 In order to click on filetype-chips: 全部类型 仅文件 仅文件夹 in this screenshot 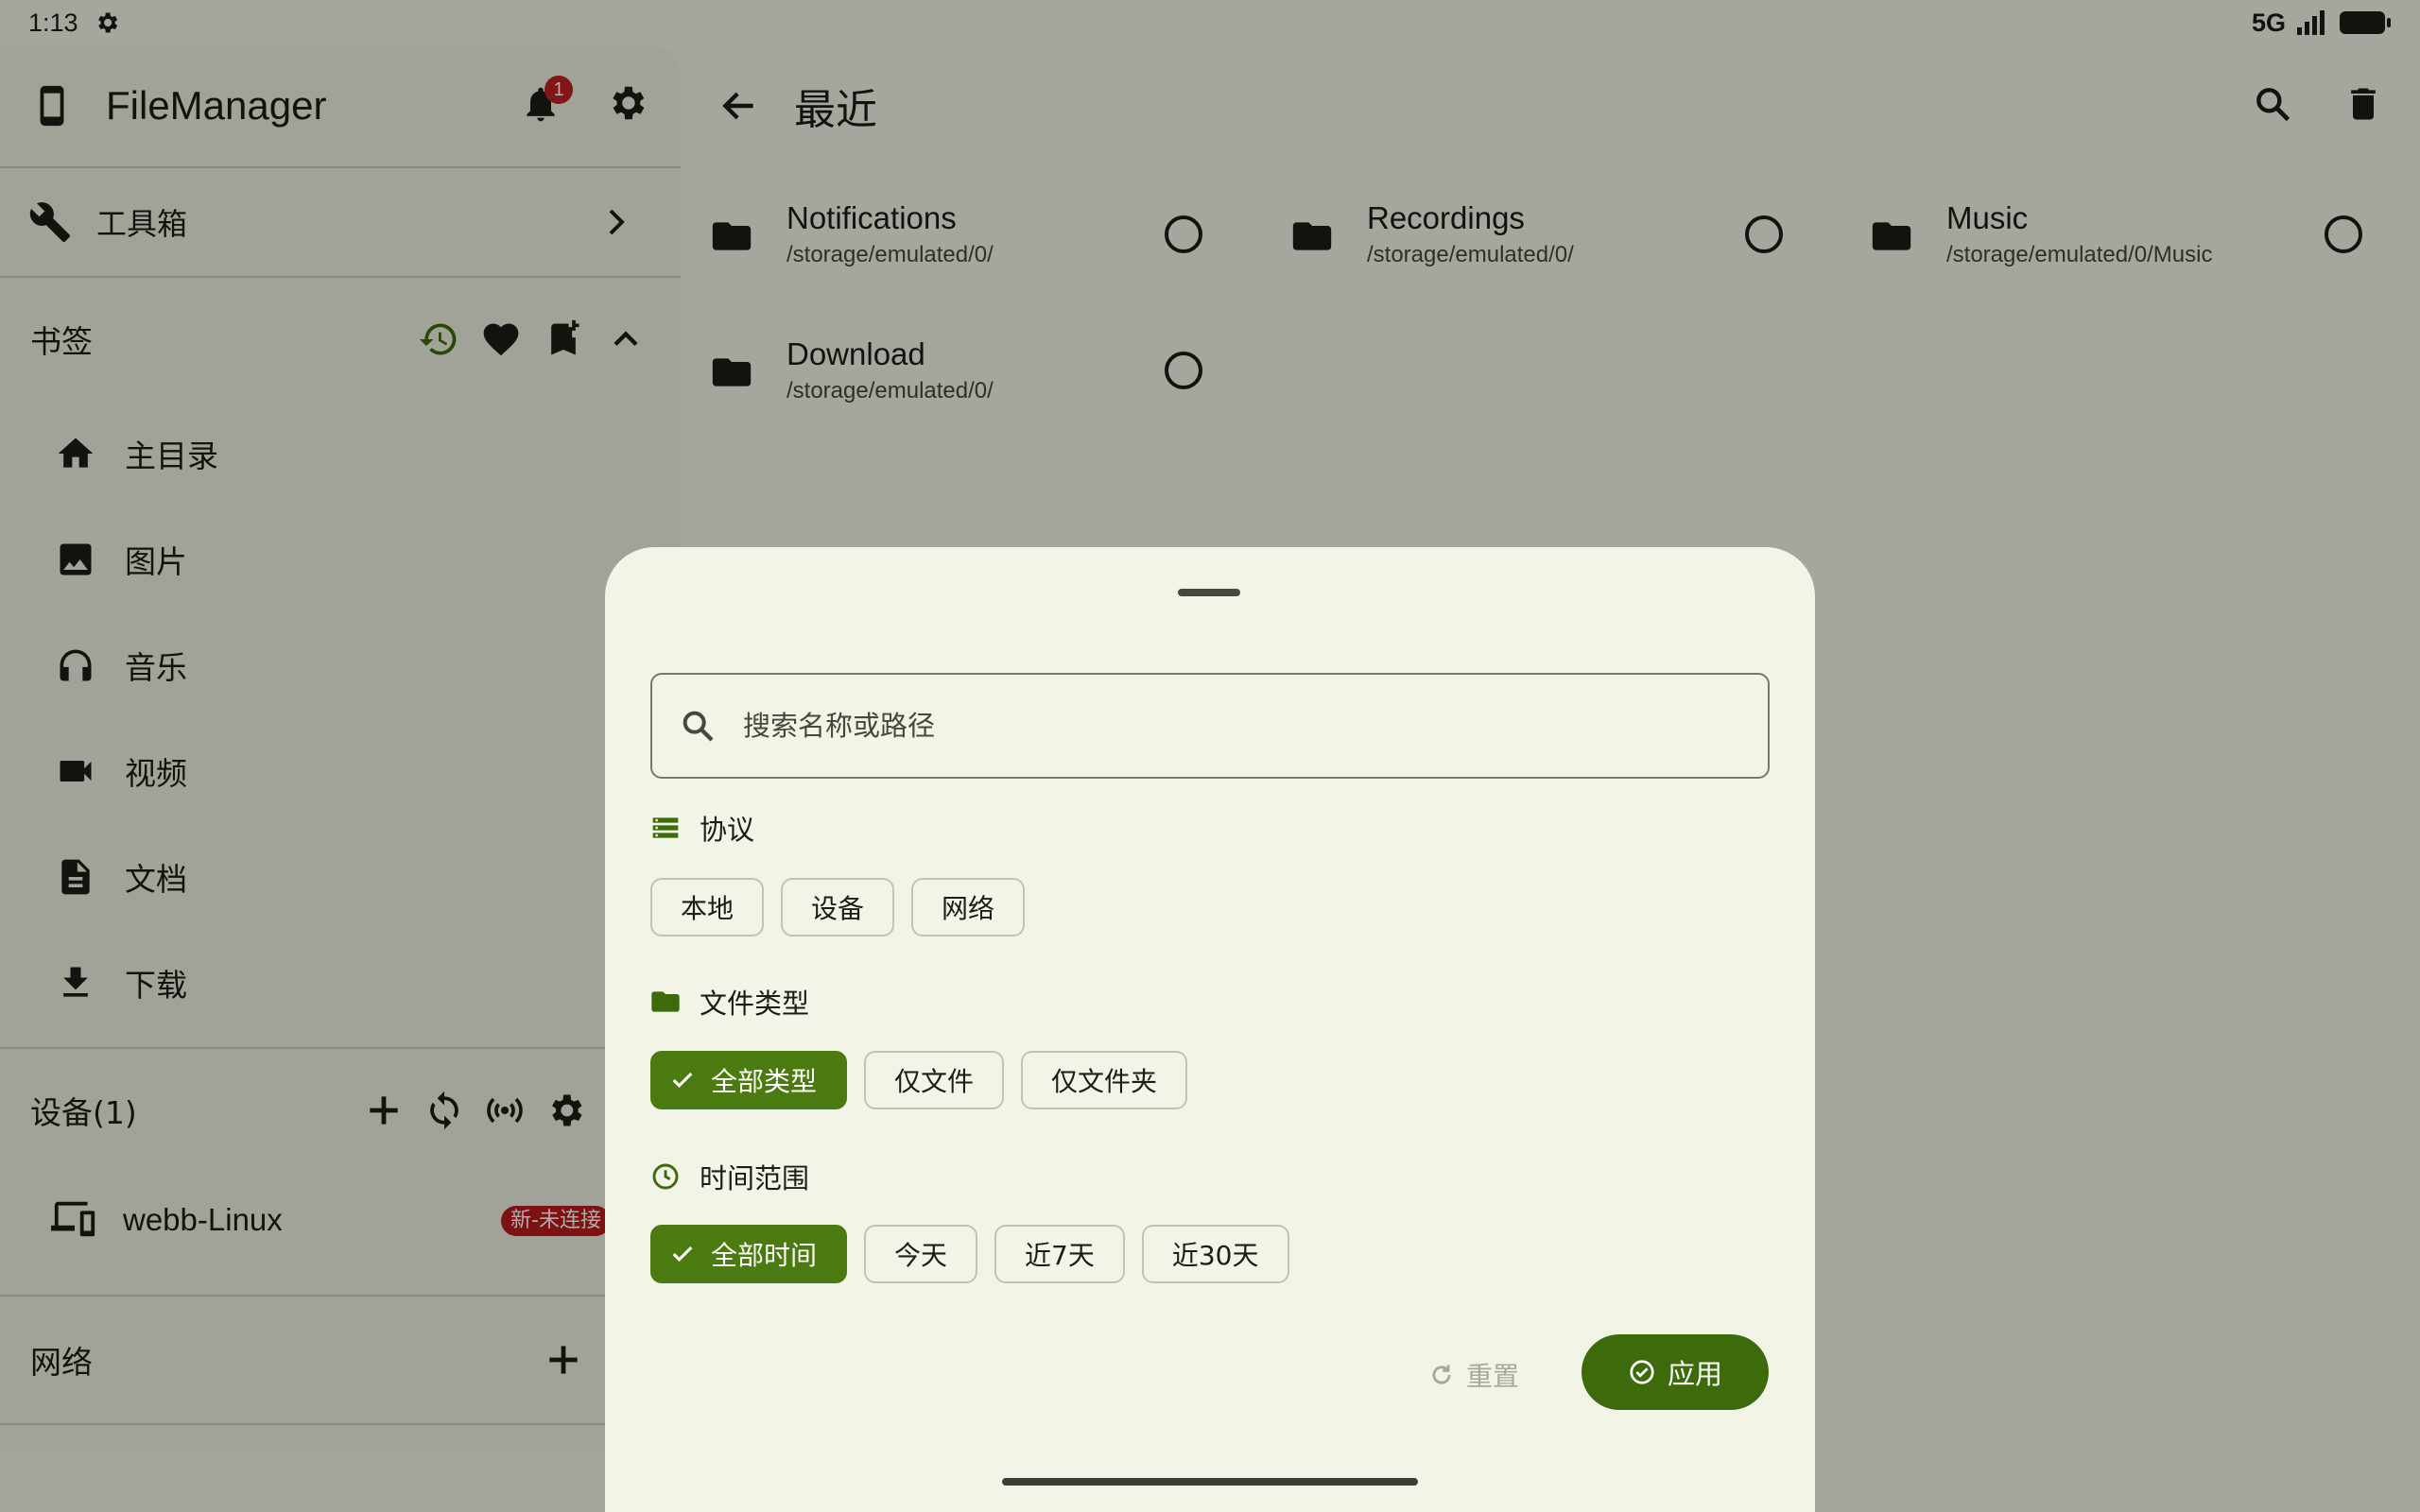, I will do `click(919, 1080)`.